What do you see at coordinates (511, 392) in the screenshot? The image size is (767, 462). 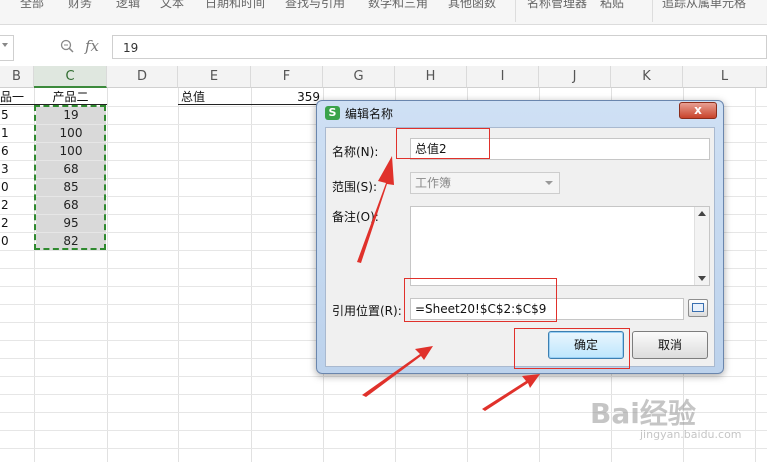 I see `arrow-to-ok` at bounding box center [511, 392].